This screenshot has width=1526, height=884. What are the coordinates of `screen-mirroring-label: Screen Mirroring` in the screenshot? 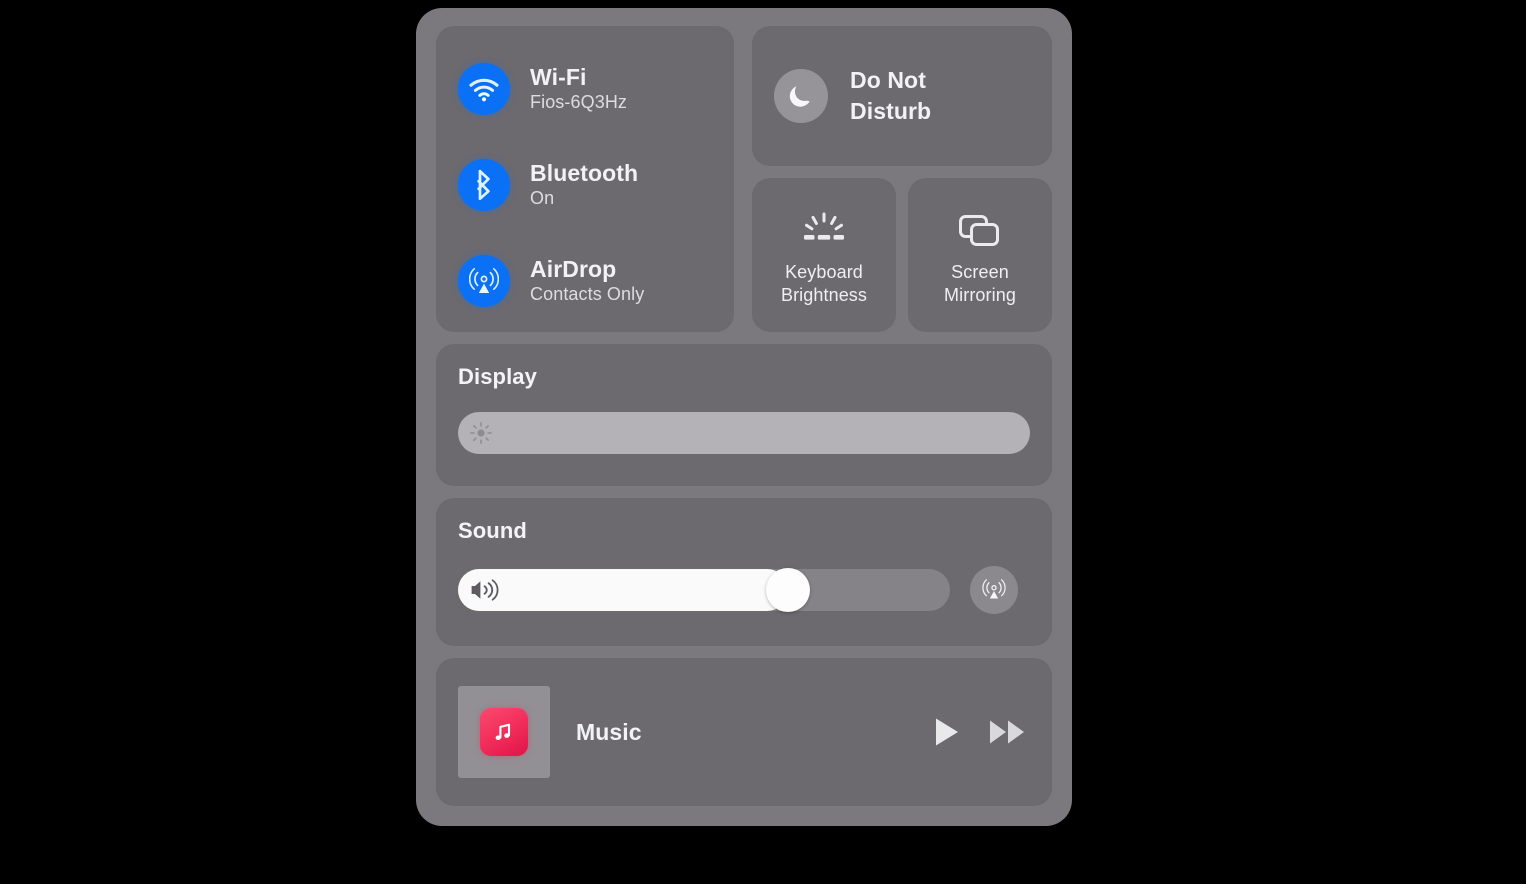 It's located at (980, 284).